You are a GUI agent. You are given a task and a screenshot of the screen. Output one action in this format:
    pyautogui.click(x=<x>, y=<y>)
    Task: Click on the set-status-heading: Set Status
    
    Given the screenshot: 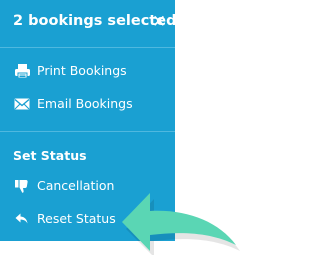 What is the action you would take?
    pyautogui.click(x=50, y=155)
    